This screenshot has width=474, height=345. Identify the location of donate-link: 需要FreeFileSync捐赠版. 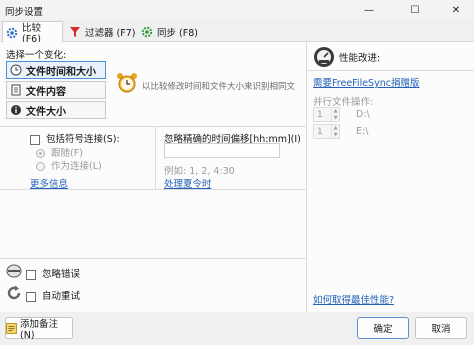
(366, 82).